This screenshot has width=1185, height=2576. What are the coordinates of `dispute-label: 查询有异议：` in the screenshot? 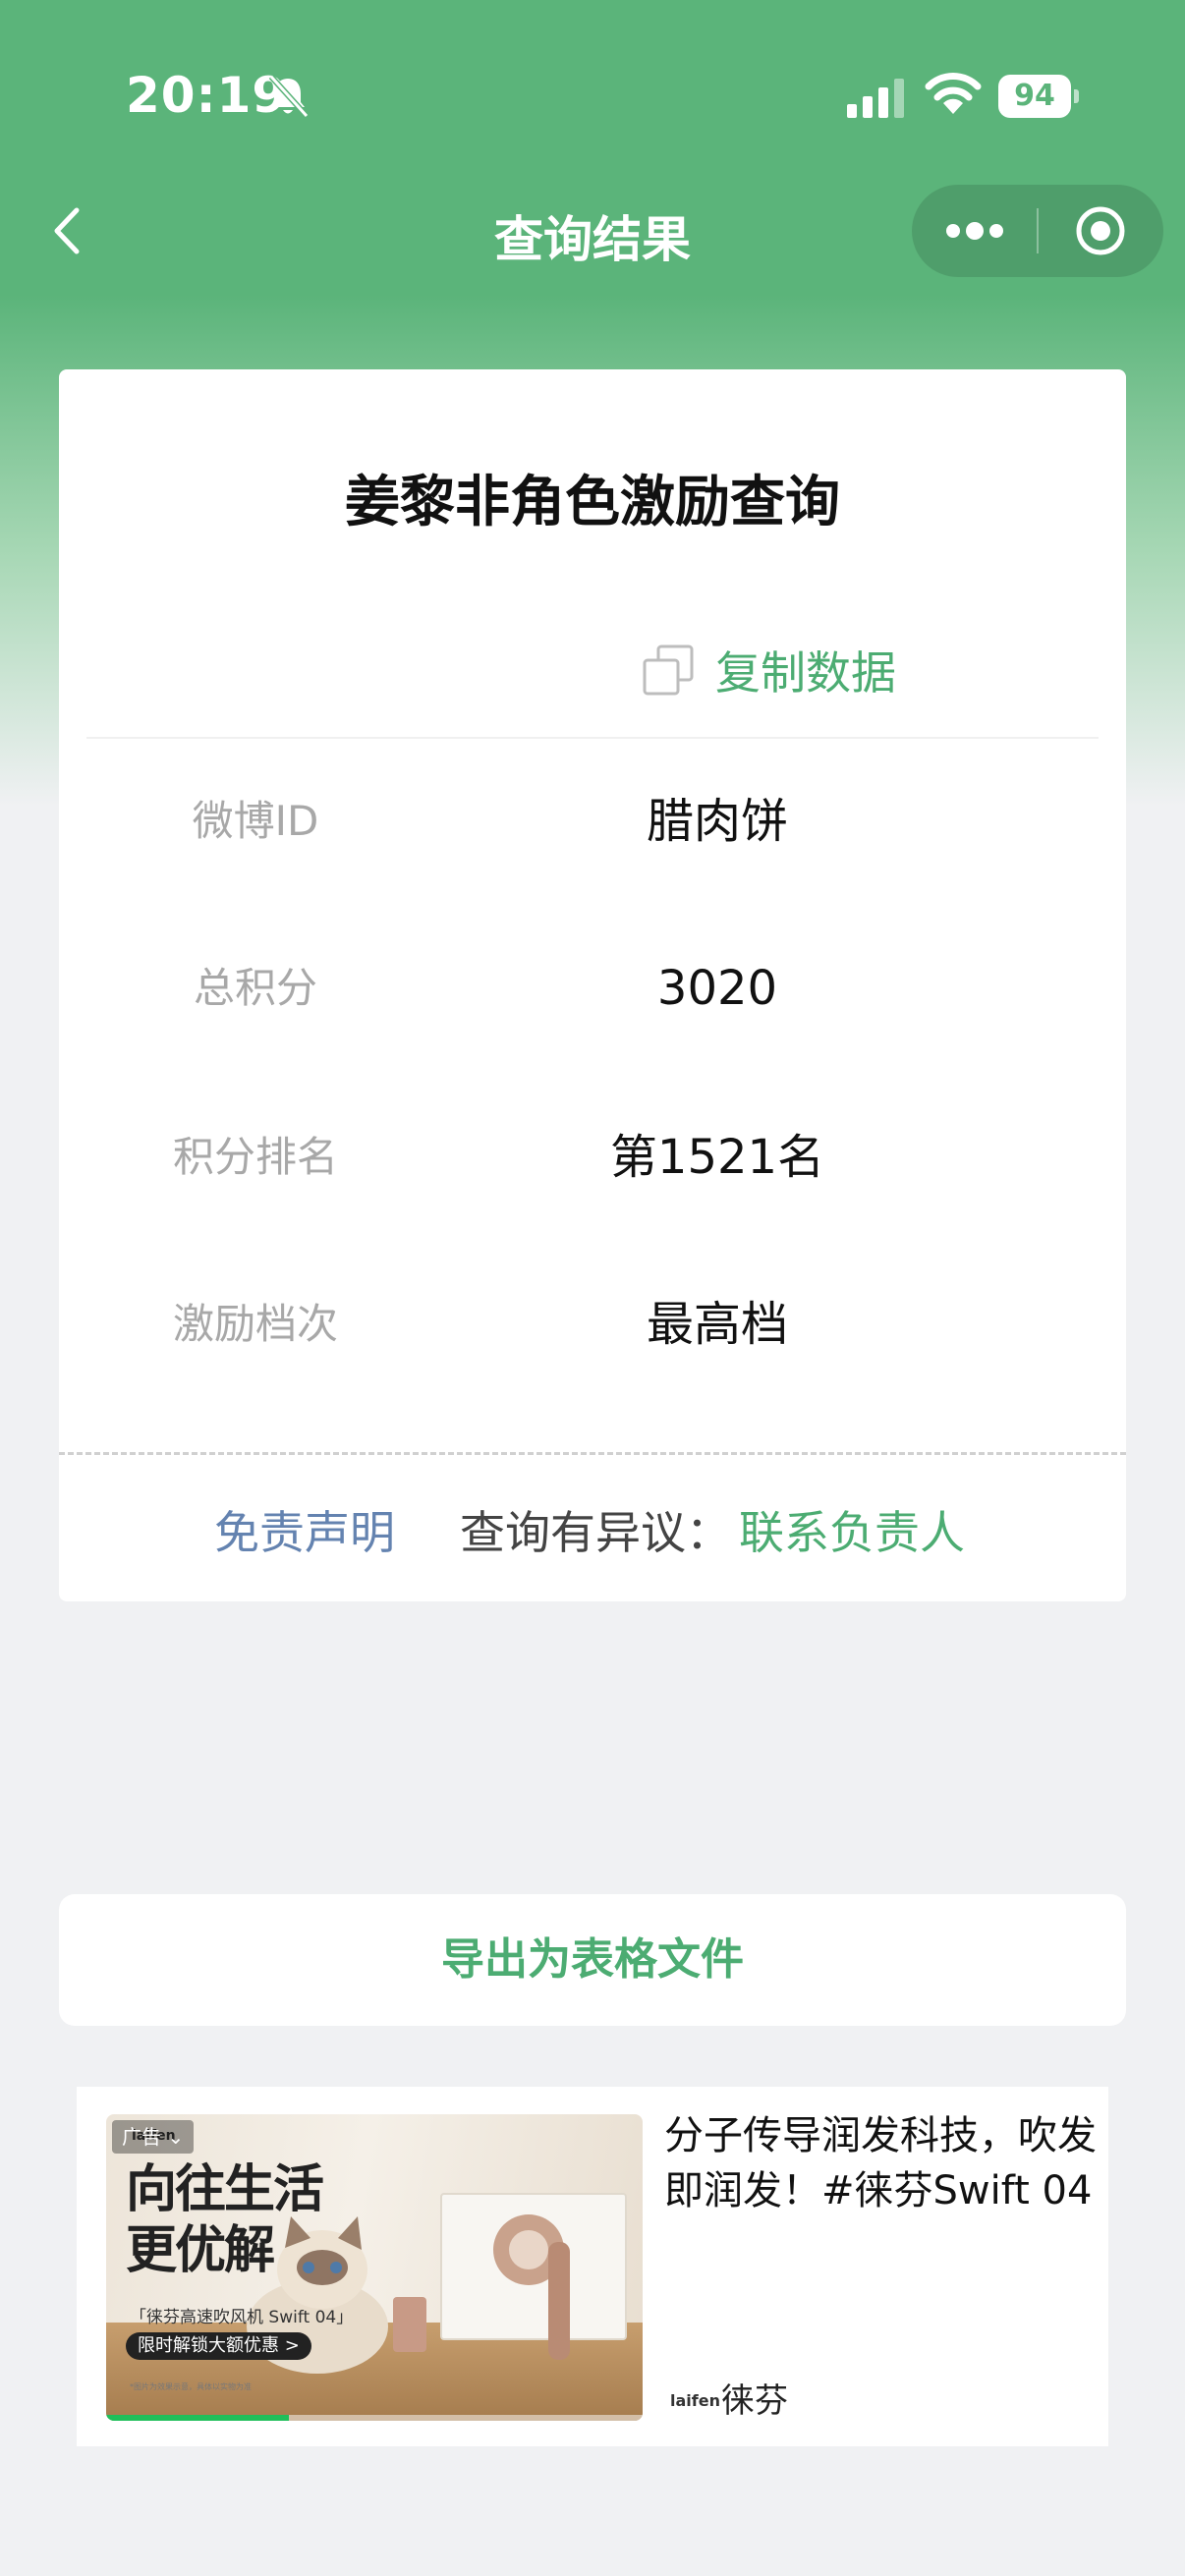 It's located at (596, 1532).